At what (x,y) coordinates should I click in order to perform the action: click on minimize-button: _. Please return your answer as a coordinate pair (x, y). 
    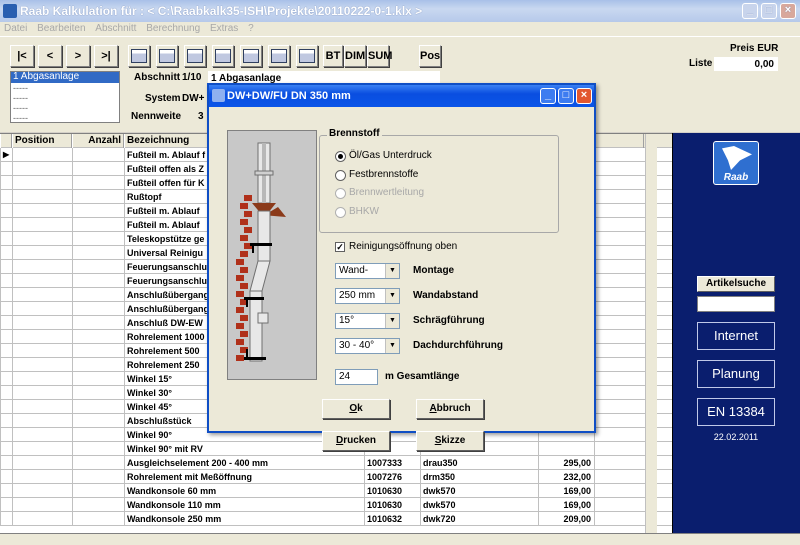
    Looking at the image, I should click on (750, 11).